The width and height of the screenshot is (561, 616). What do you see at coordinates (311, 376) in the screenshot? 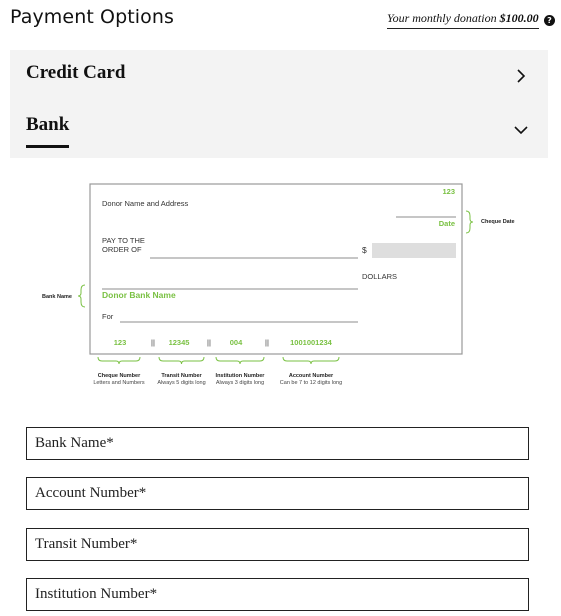
I see `micr-caption-title: Account Number` at bounding box center [311, 376].